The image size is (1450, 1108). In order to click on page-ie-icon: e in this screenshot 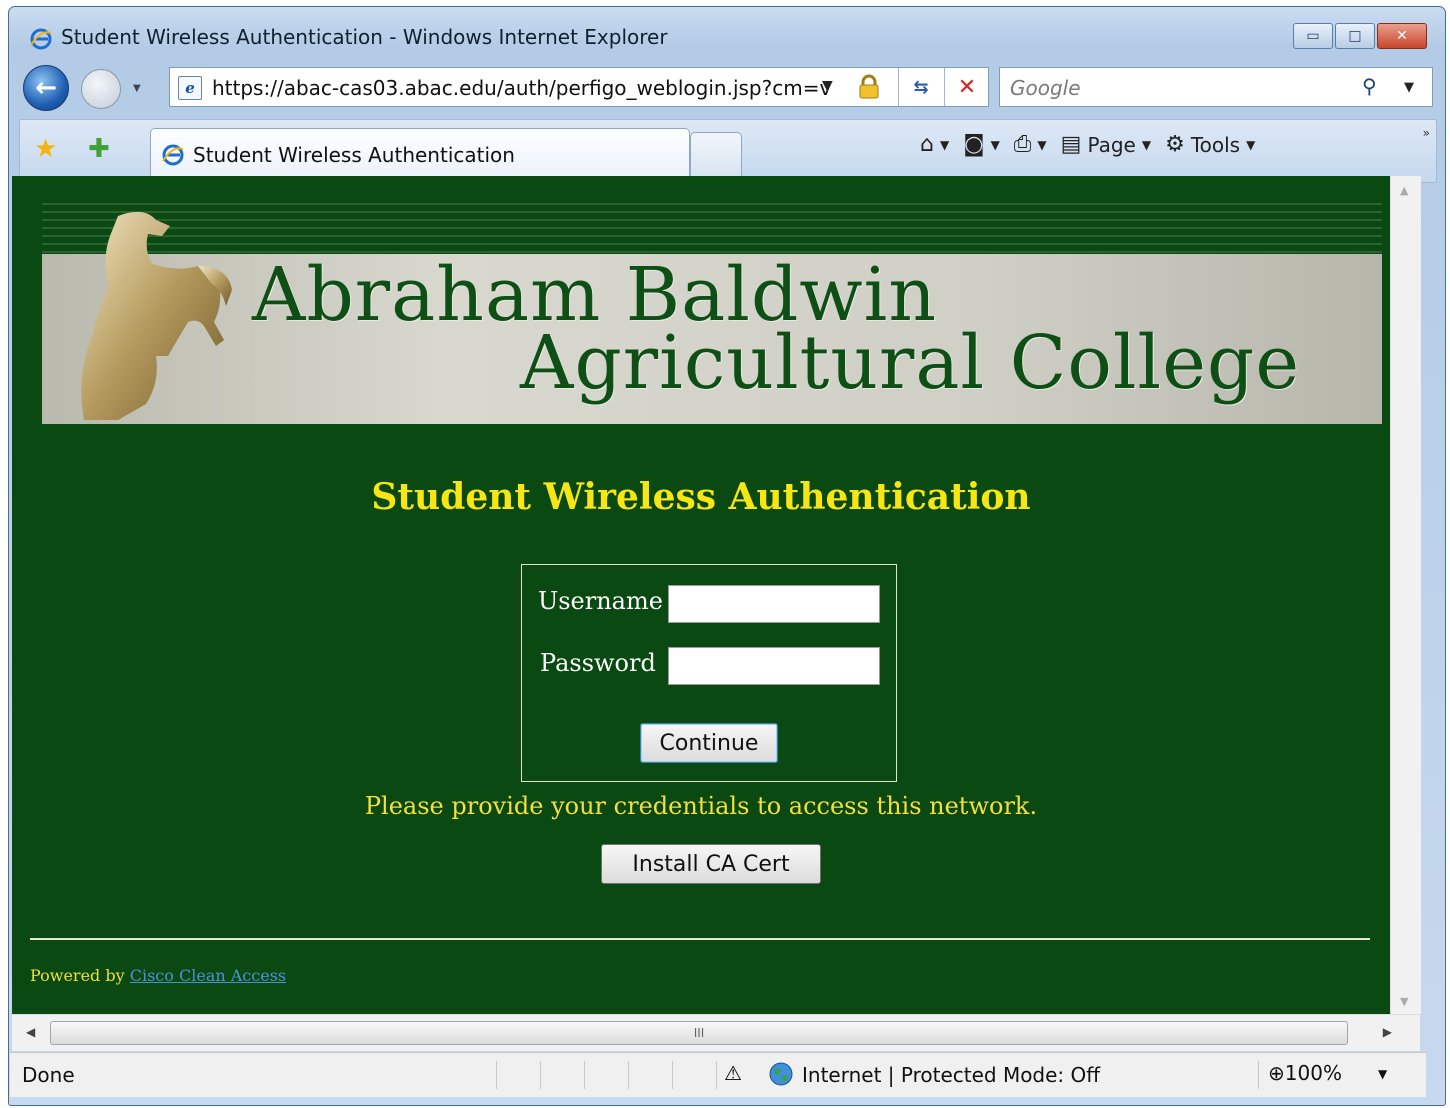, I will do `click(190, 88)`.